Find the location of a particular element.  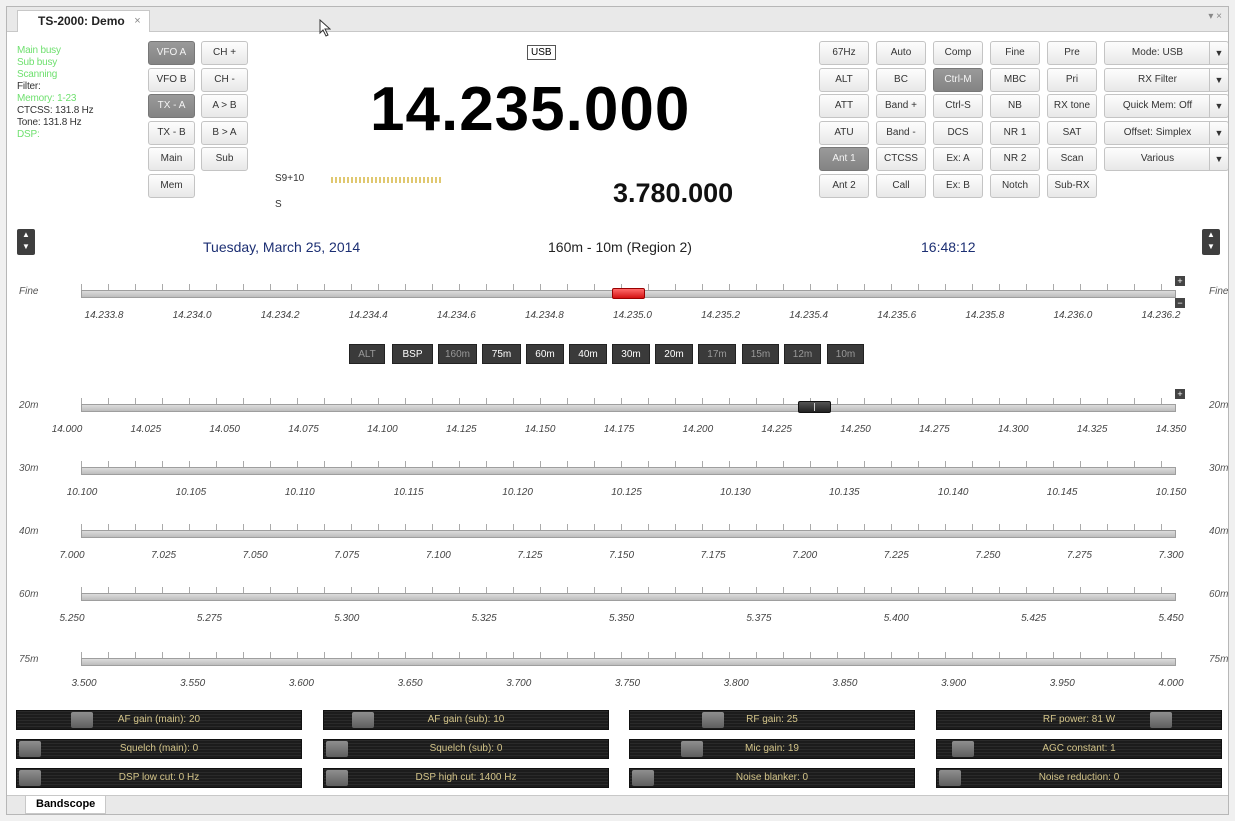

button-call: Call is located at coordinates (901, 185).